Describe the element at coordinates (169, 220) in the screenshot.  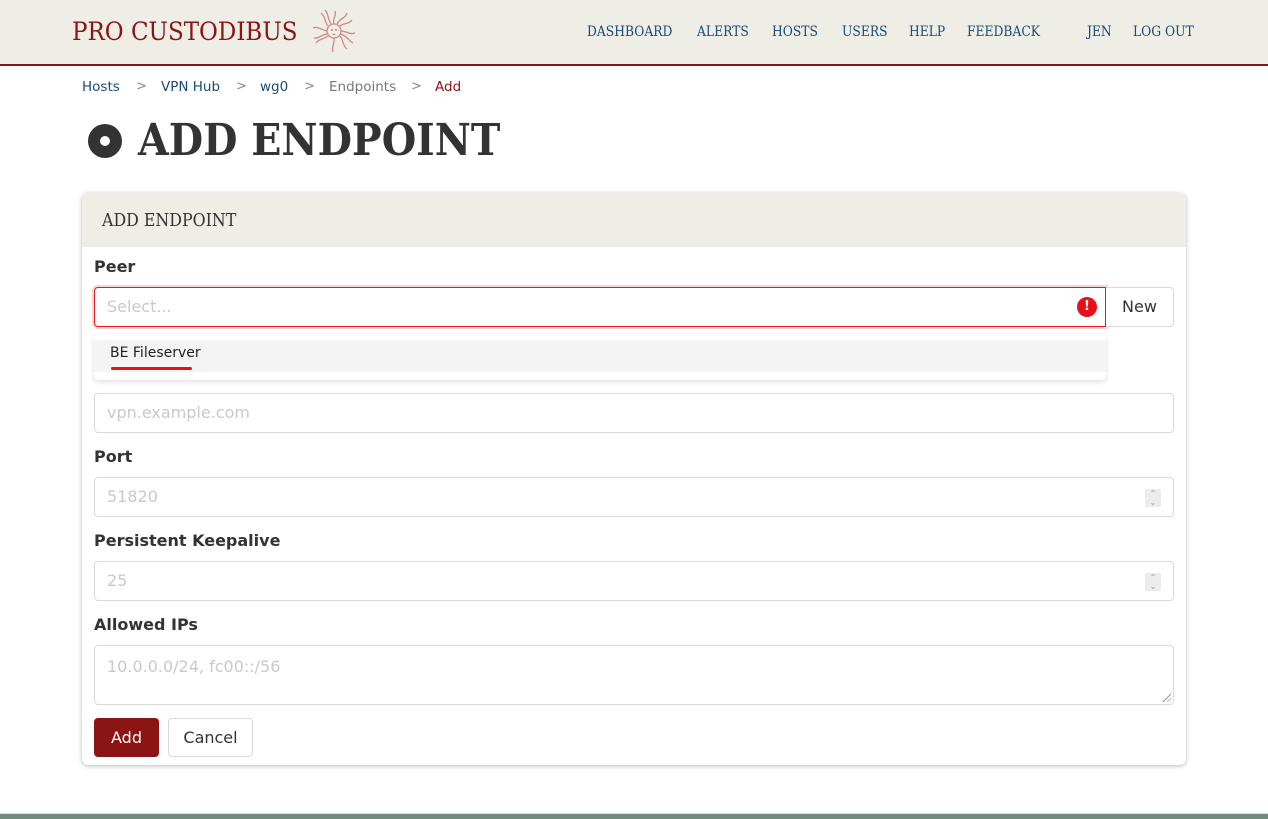
I see `card-title: ADD ENDPOINT` at that location.